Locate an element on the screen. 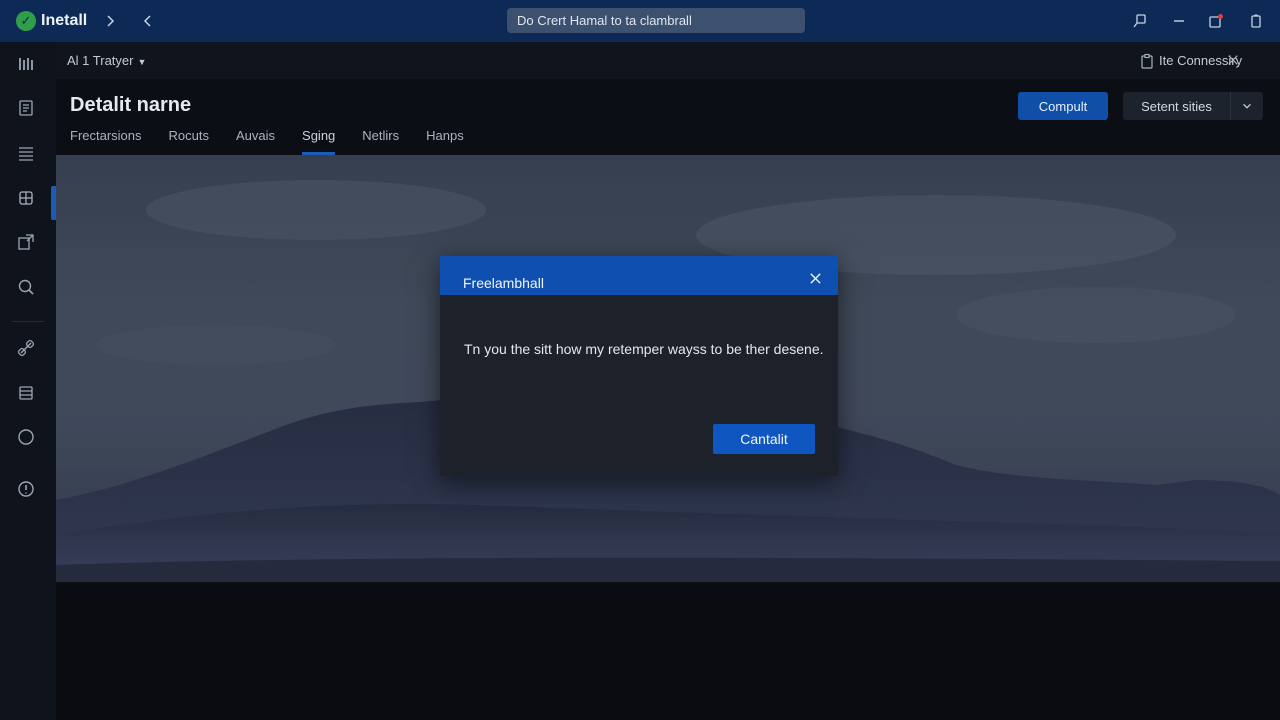 This screenshot has height=720, width=1280. tab-sging: Sging is located at coordinates (319, 140).